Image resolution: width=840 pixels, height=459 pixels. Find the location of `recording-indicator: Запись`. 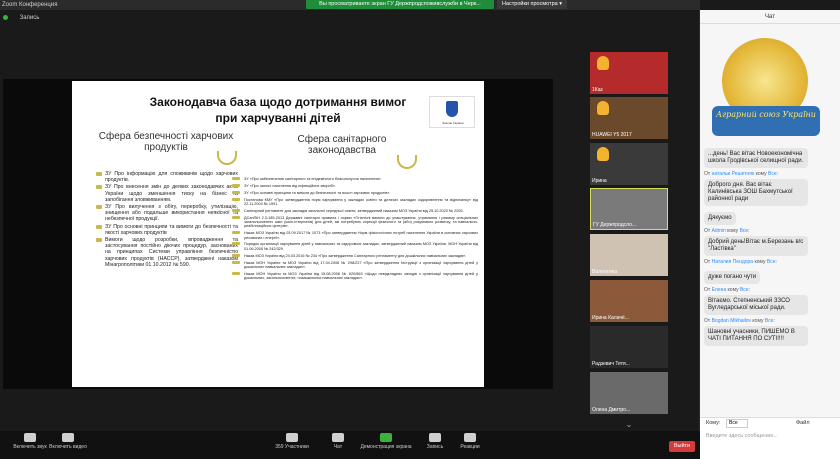

recording-indicator: Запись is located at coordinates (21, 18).